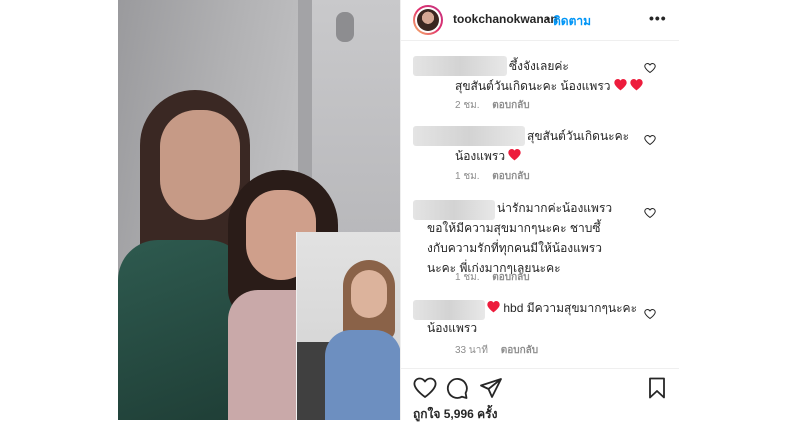 The height and width of the screenshot is (424, 800). What do you see at coordinates (59, 210) in the screenshot?
I see `left-margin` at bounding box center [59, 210].